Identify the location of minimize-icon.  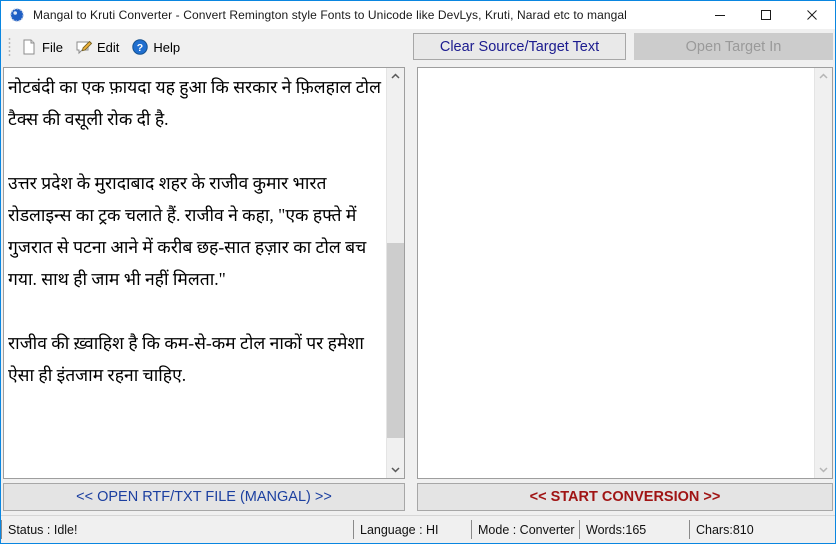
(720, 15).